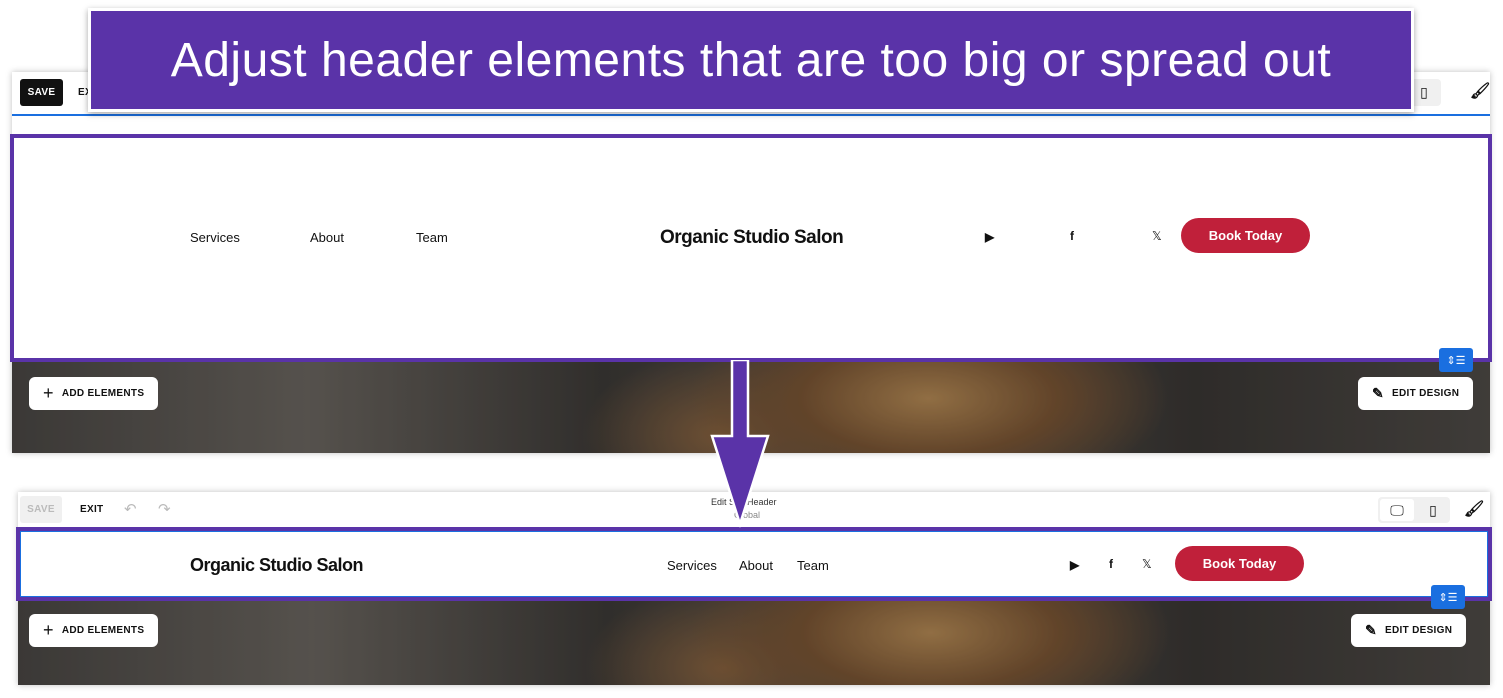 Image resolution: width=1503 pixels, height=698 pixels. What do you see at coordinates (164, 509) in the screenshot?
I see `redo-icon: ↷` at bounding box center [164, 509].